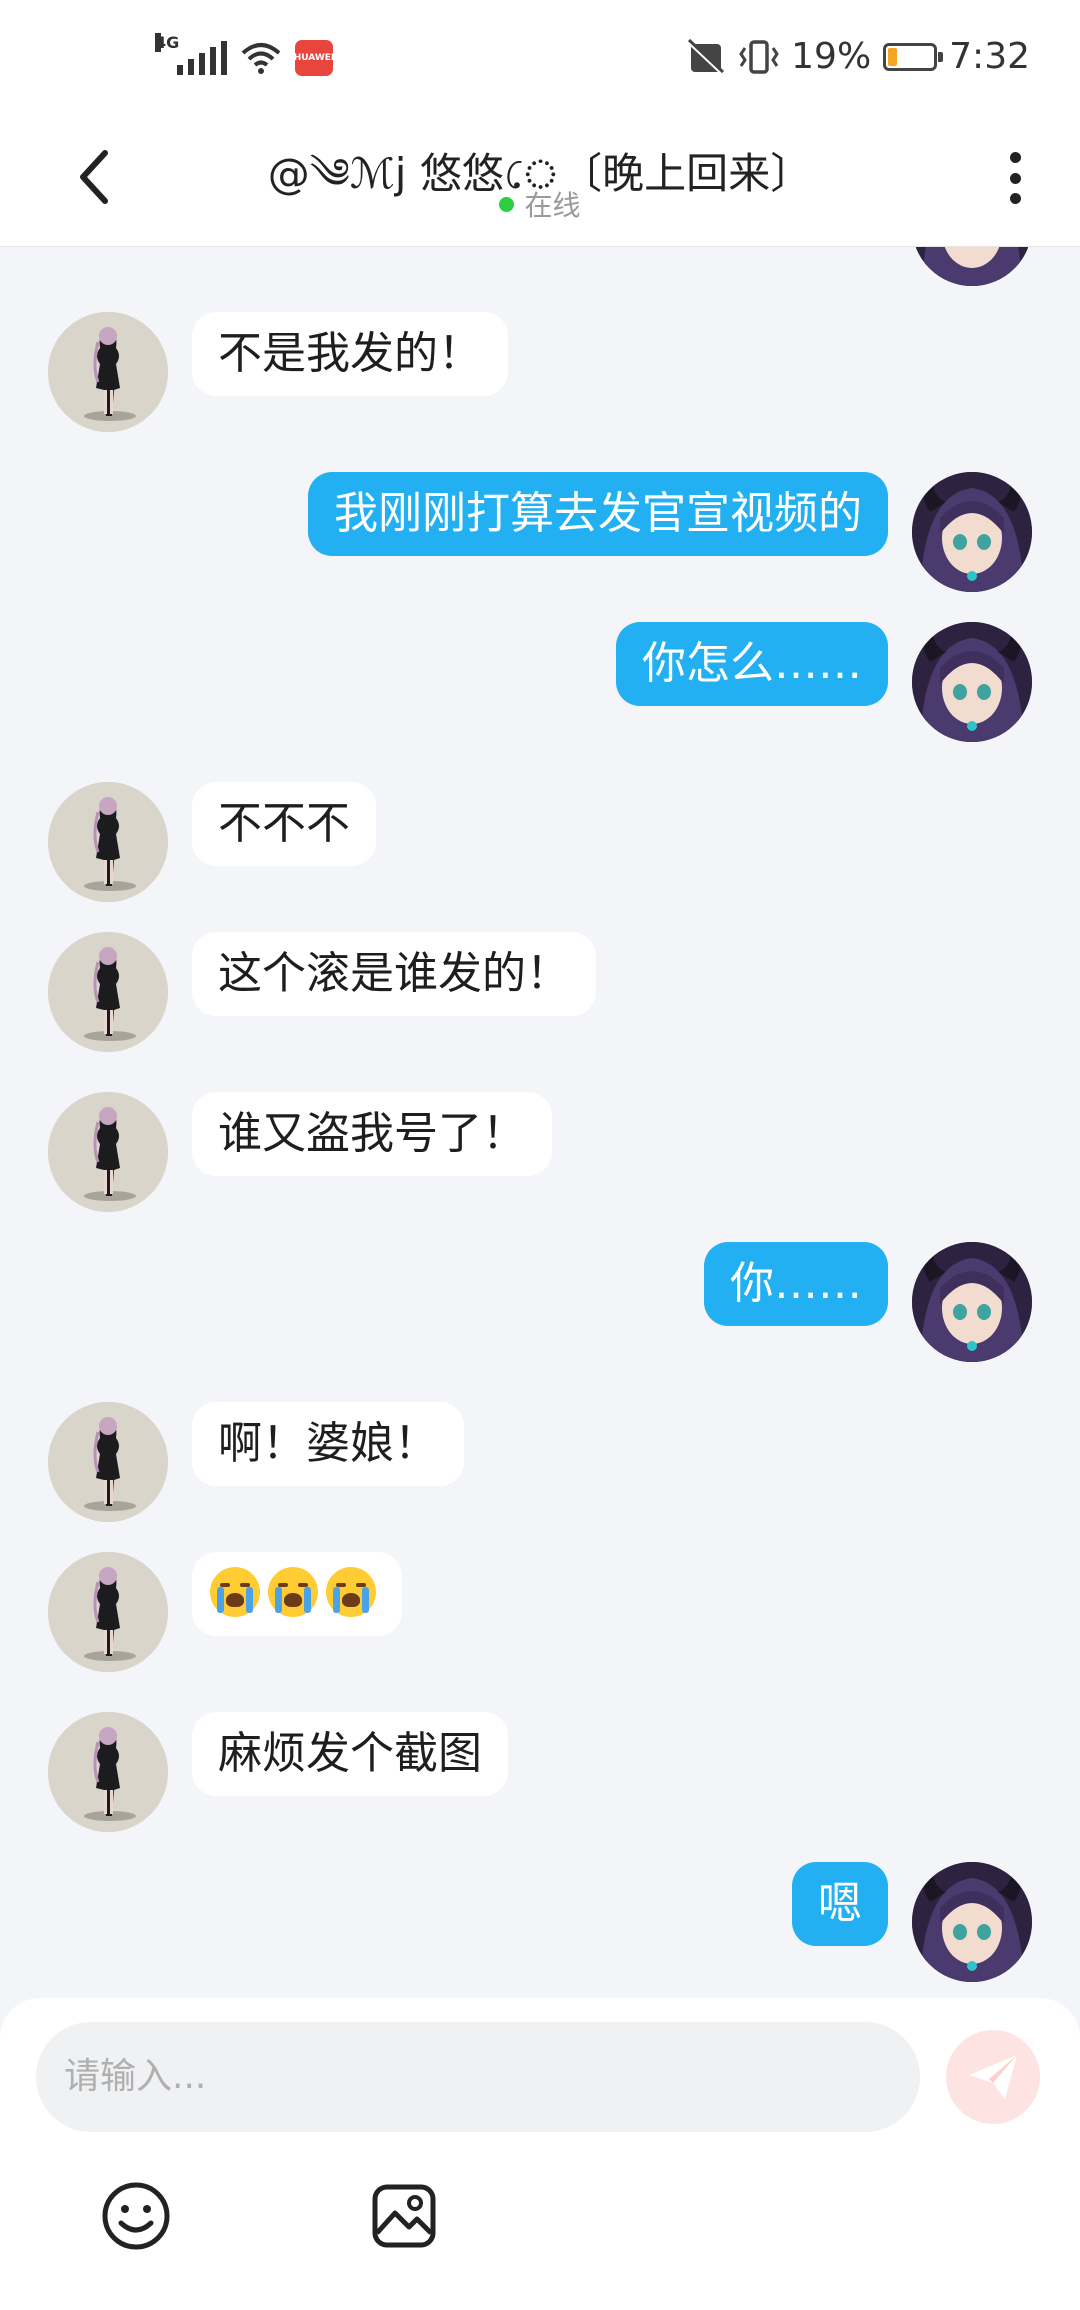 The height and width of the screenshot is (2310, 1080). What do you see at coordinates (328, 1444) in the screenshot?
I see `message-bubble: 啊！婆娘！` at bounding box center [328, 1444].